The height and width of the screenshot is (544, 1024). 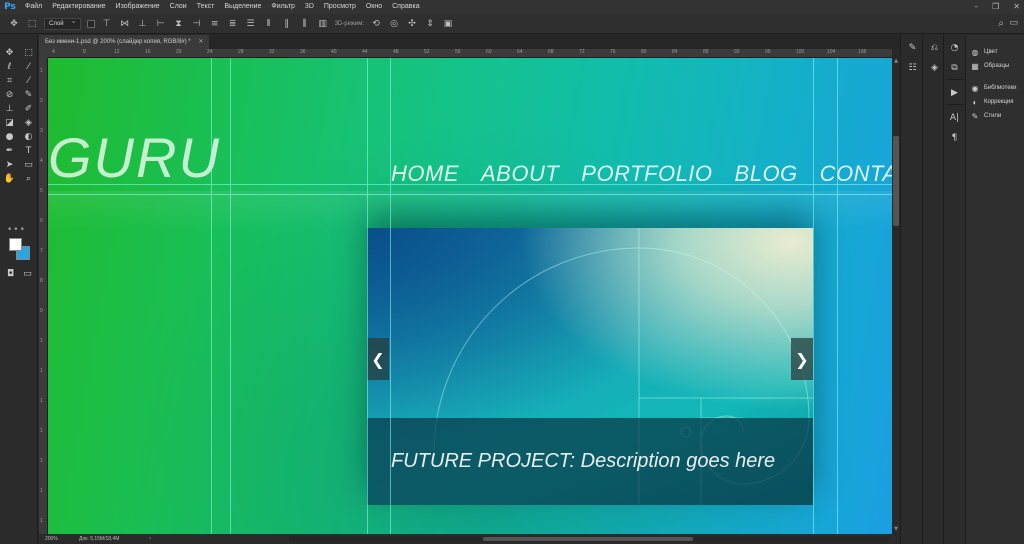 I want to click on marquee-icon: ⬚, so click(x=28, y=53).